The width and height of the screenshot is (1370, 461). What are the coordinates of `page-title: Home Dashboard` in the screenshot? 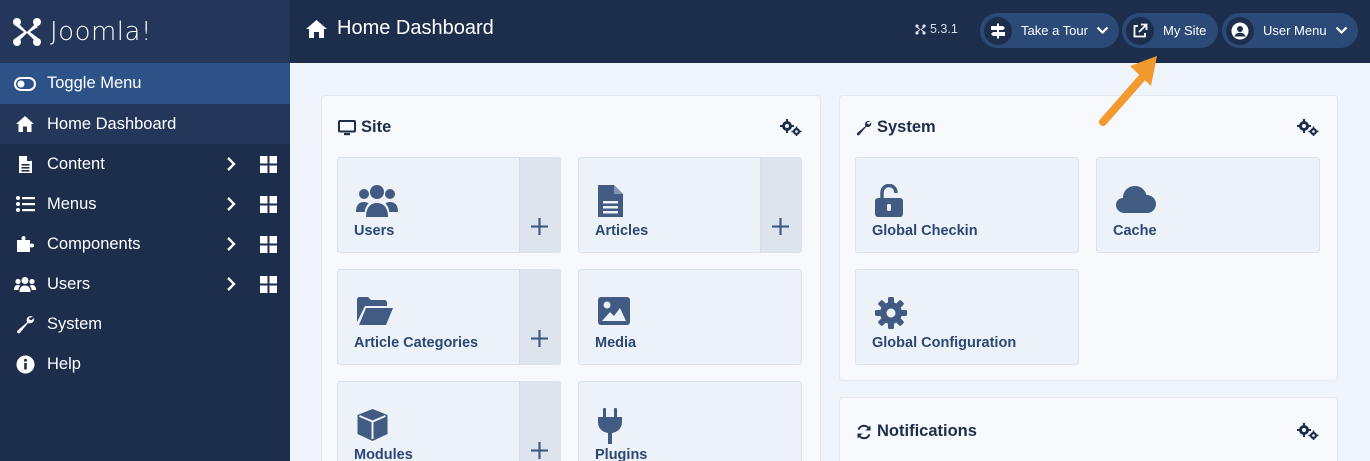 It's located at (399, 28).